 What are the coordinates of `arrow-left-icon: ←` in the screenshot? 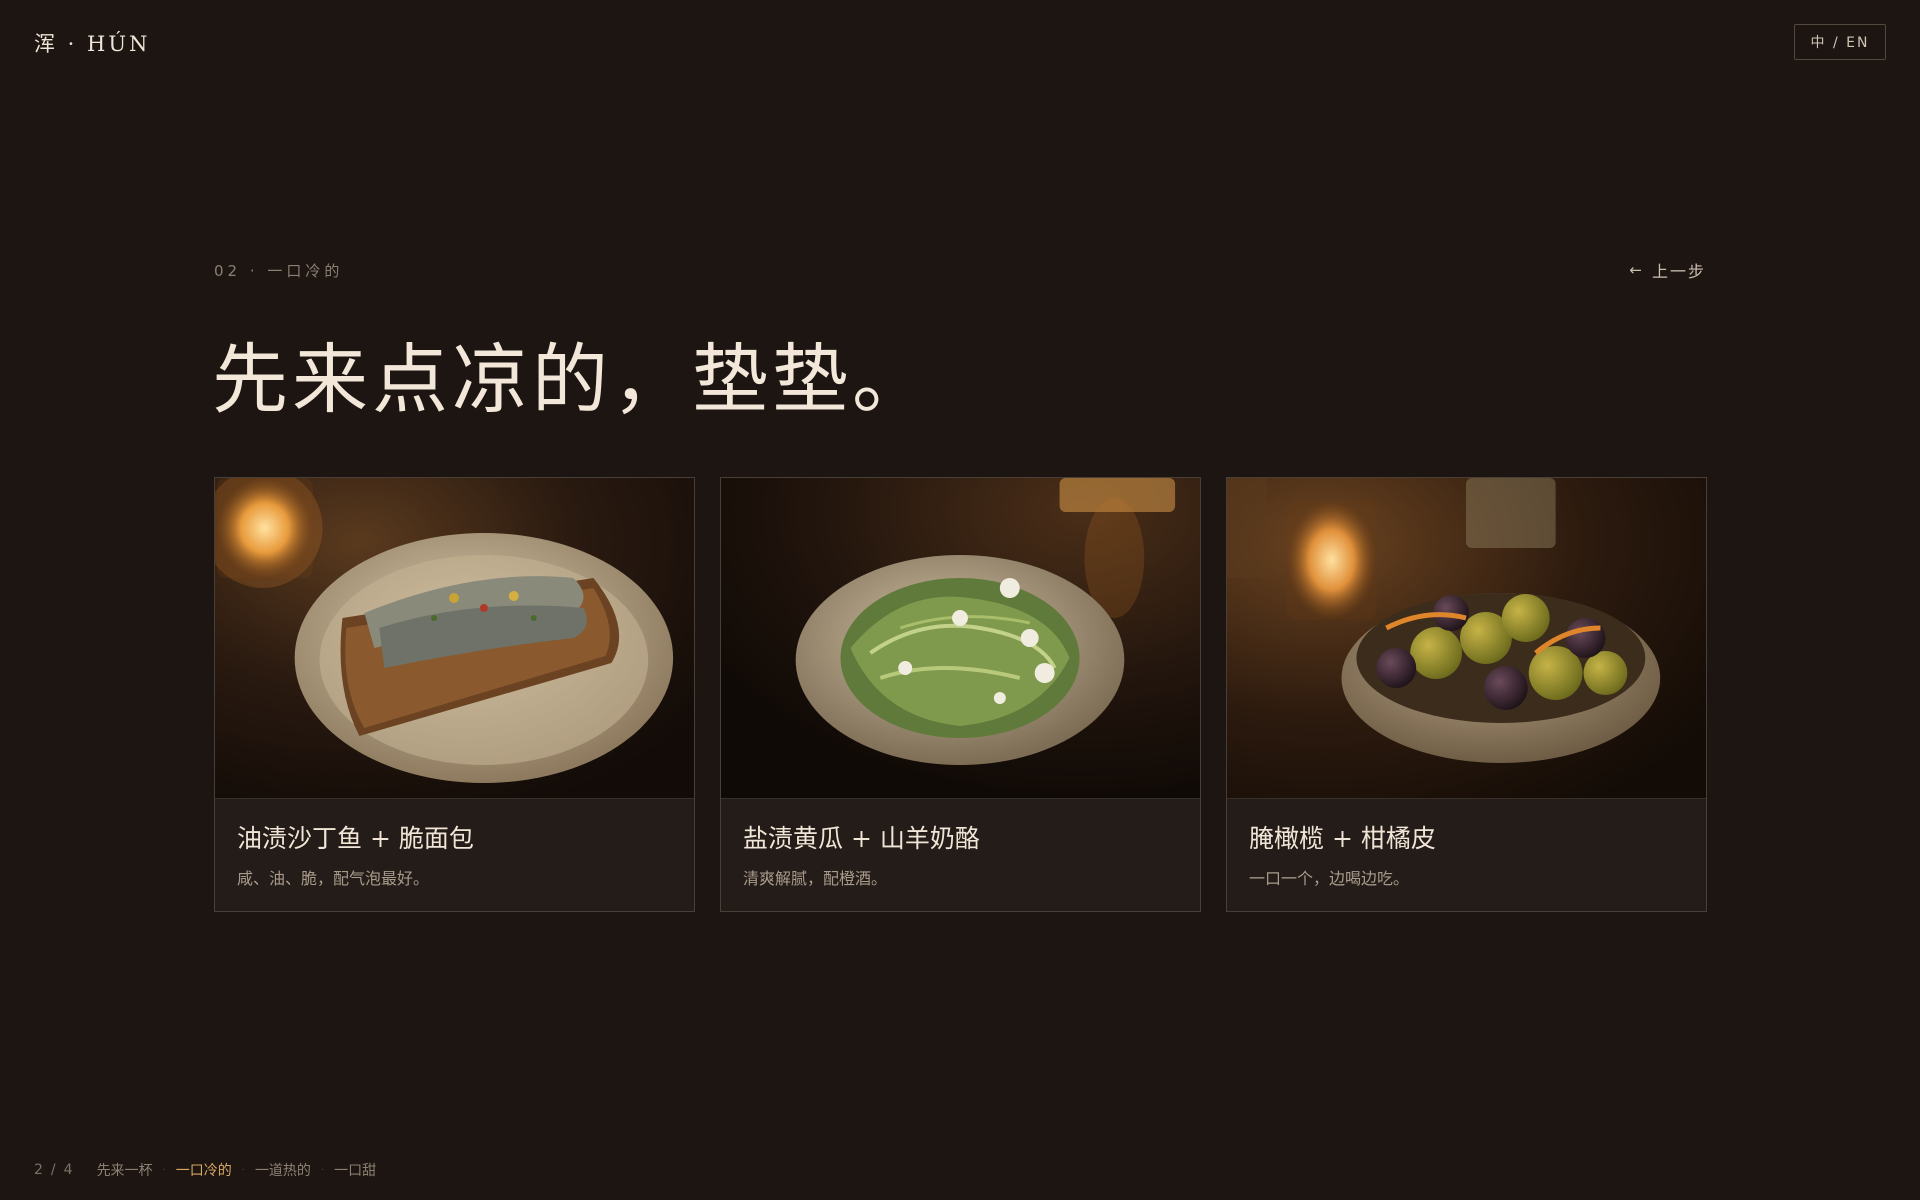 It's located at (1636, 270).